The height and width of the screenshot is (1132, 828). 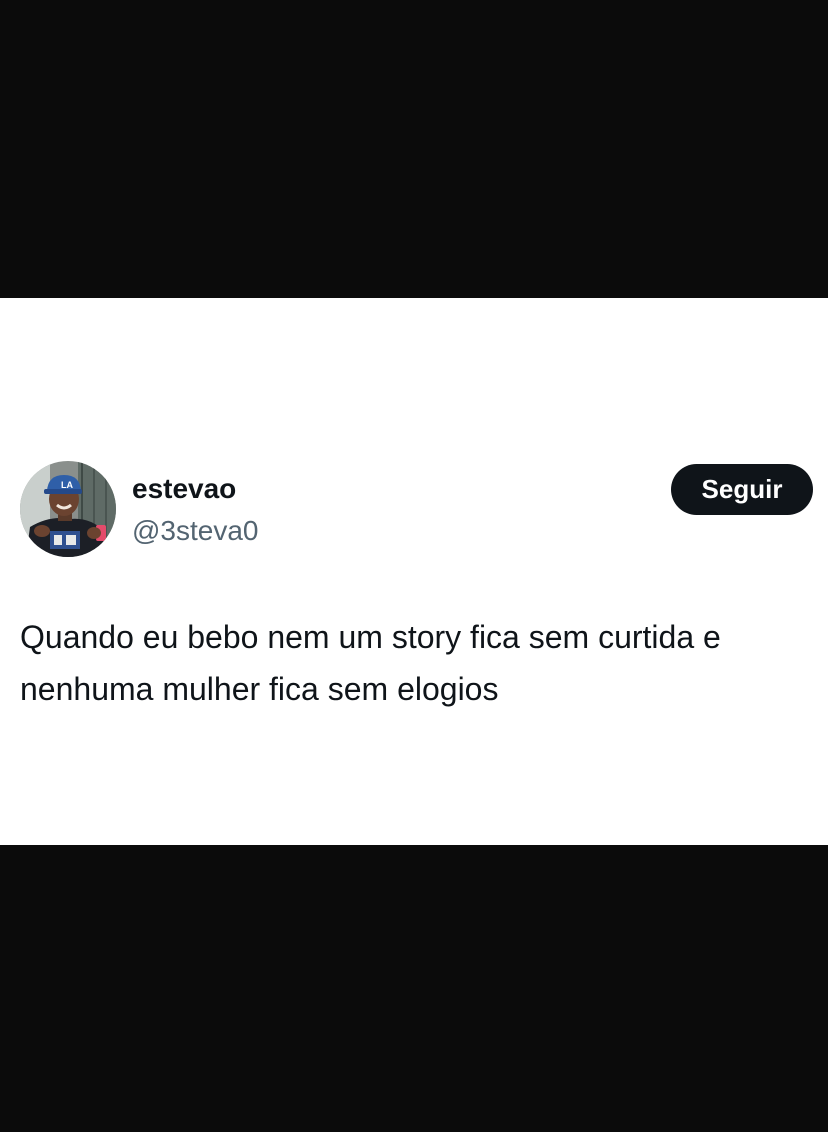 I want to click on avatar-photo-icon: LA, so click(x=68, y=509).